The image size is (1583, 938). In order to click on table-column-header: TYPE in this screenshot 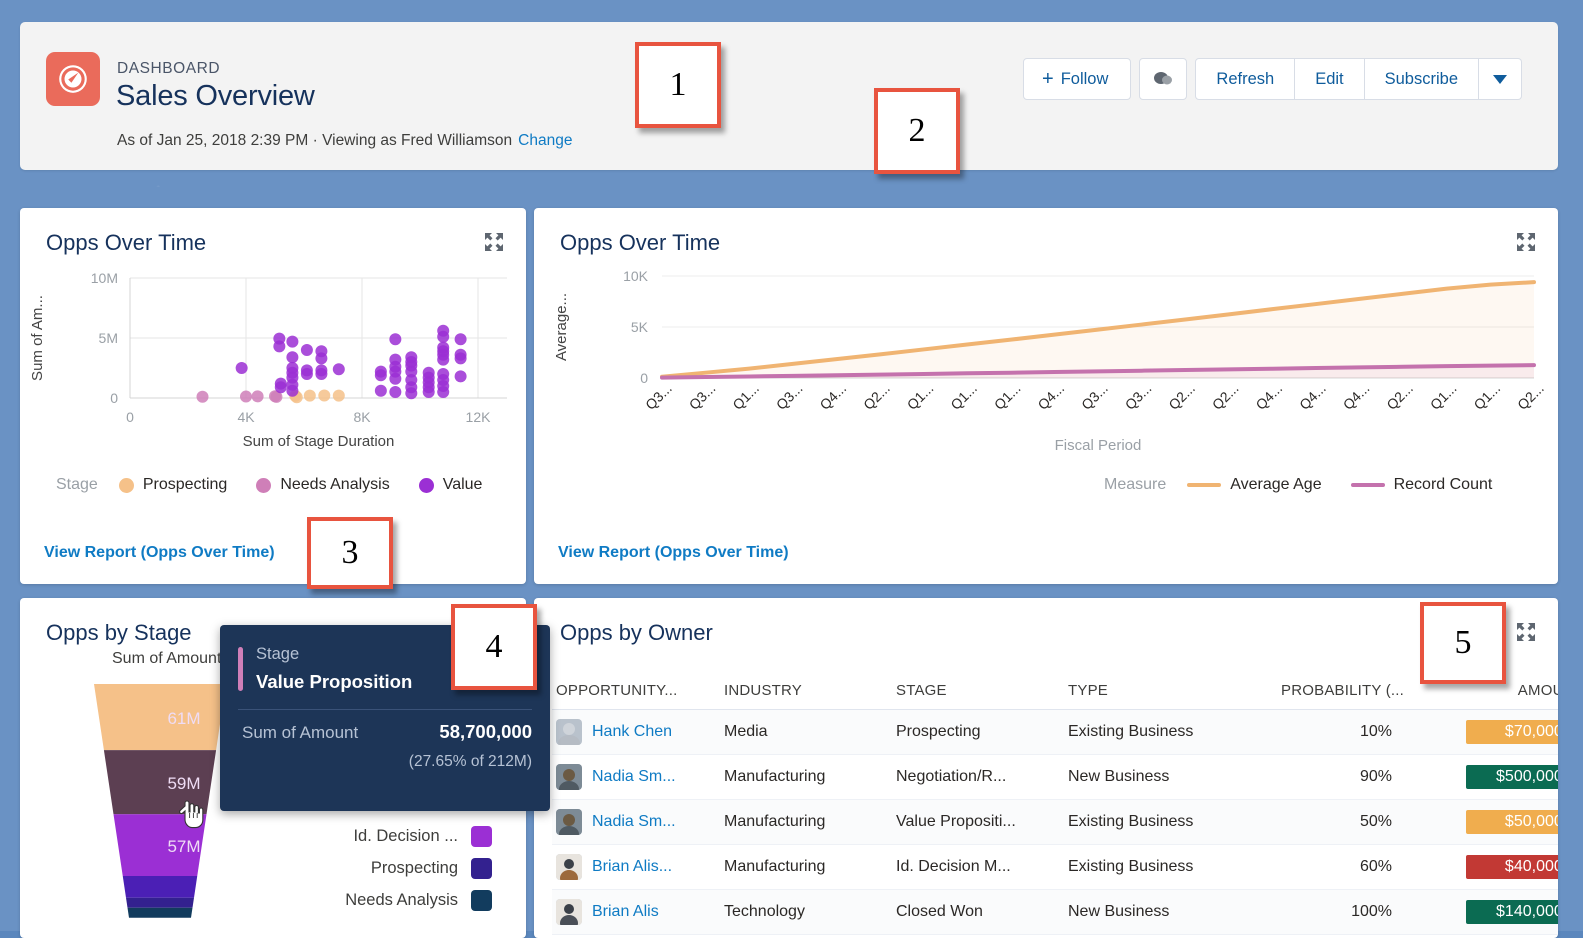, I will do `click(1153, 692)`.